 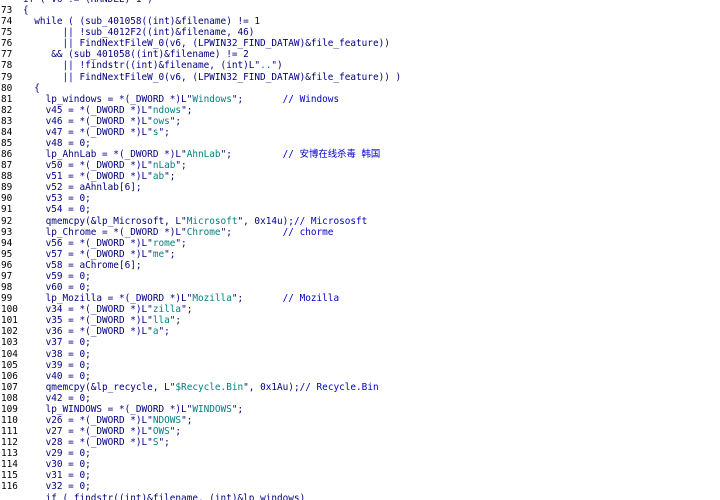 I want to click on code-line: 106 v40 = 0;, so click(x=360, y=376).